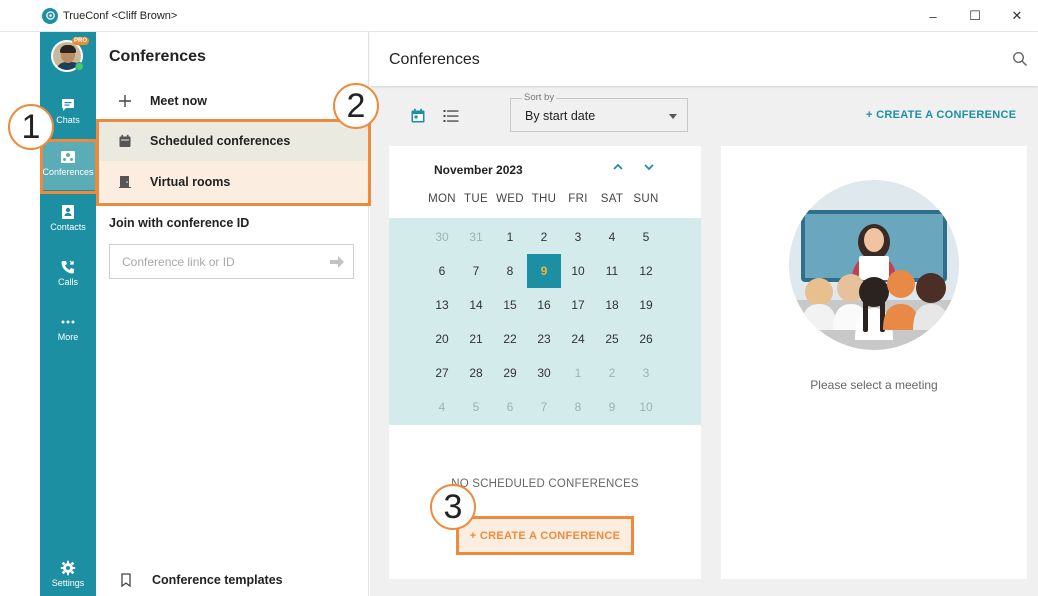  What do you see at coordinates (68, 157) in the screenshot?
I see `conferences-icon` at bounding box center [68, 157].